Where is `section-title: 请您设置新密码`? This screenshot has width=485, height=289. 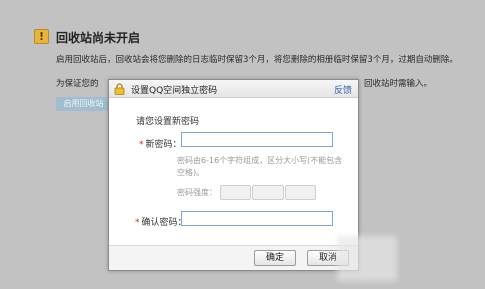
section-title: 请您设置新密码 is located at coordinates (168, 122).